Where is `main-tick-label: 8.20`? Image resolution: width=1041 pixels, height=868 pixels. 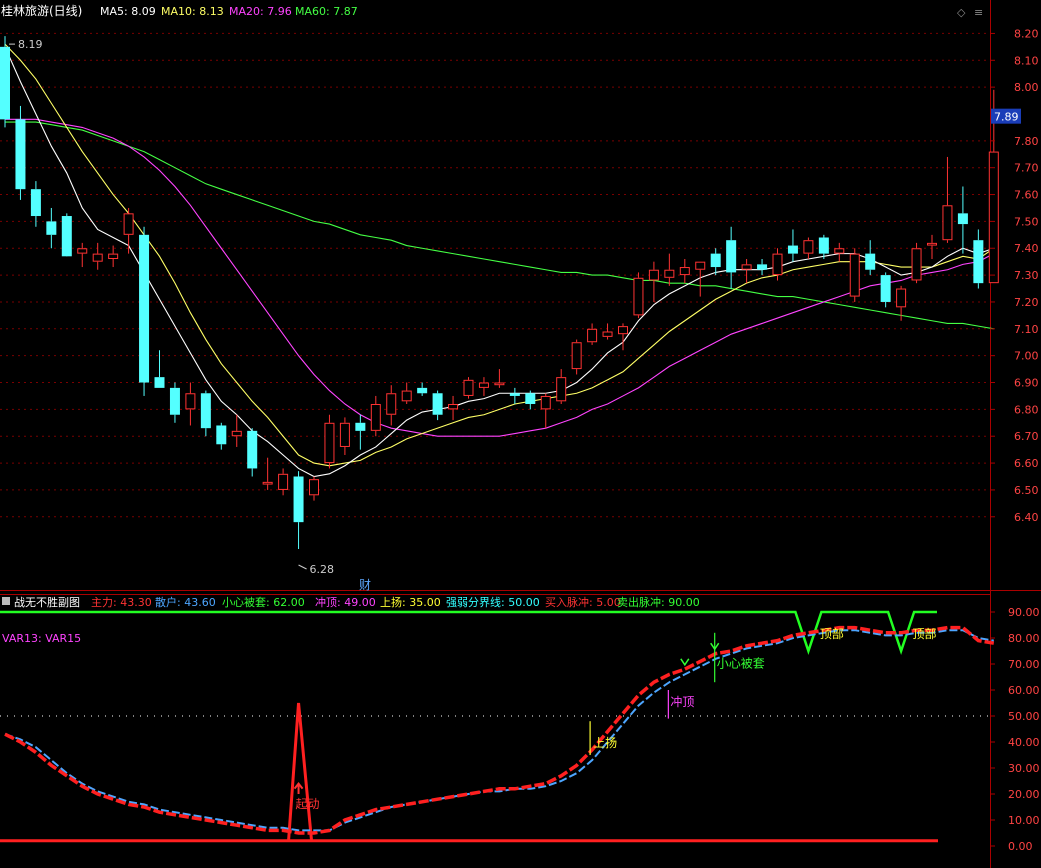
main-tick-label: 8.20 is located at coordinates (1026, 33).